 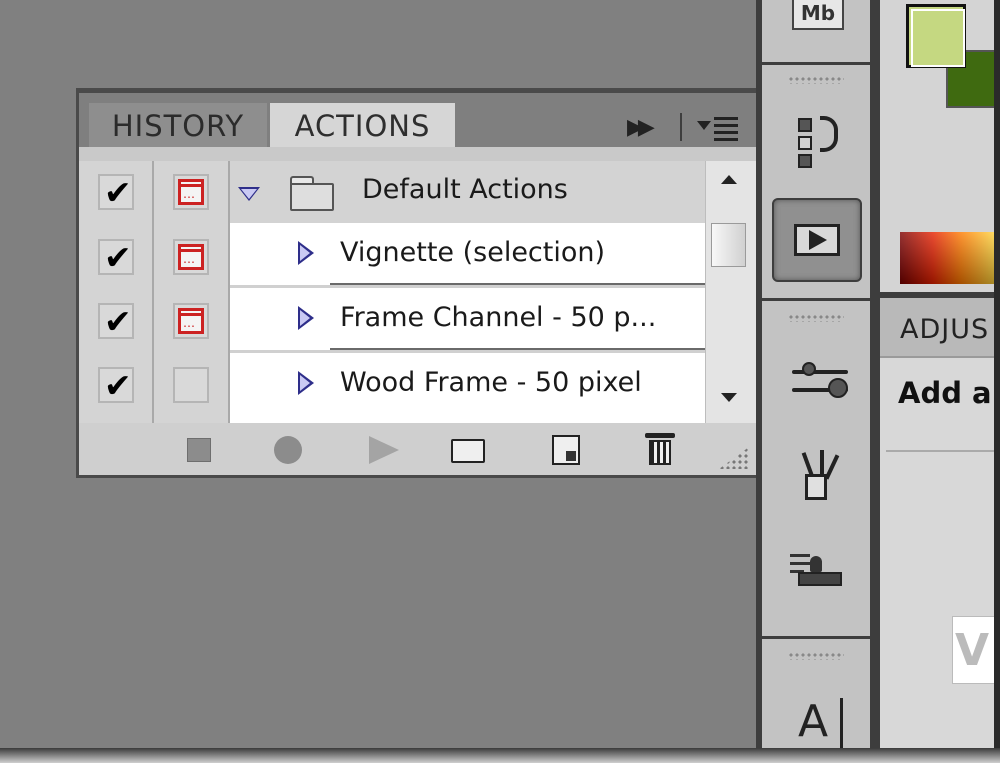 I want to click on text-cursor, so click(x=841, y=723).